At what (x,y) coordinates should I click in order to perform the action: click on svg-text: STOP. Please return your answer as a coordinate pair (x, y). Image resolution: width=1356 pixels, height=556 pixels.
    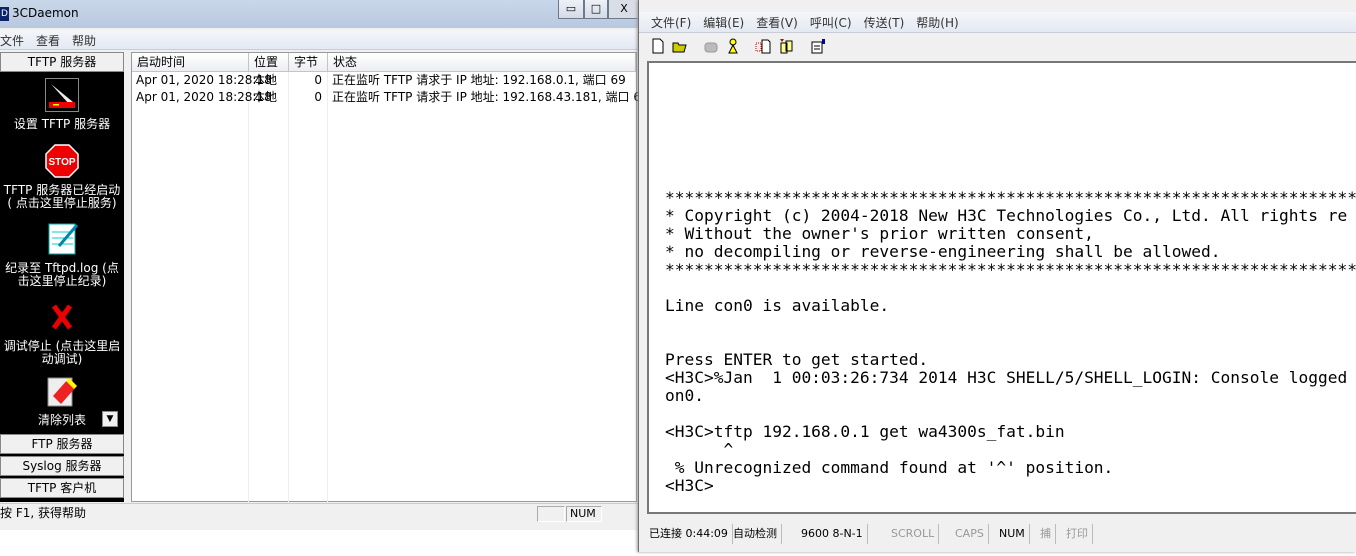
    Looking at the image, I should click on (61, 162).